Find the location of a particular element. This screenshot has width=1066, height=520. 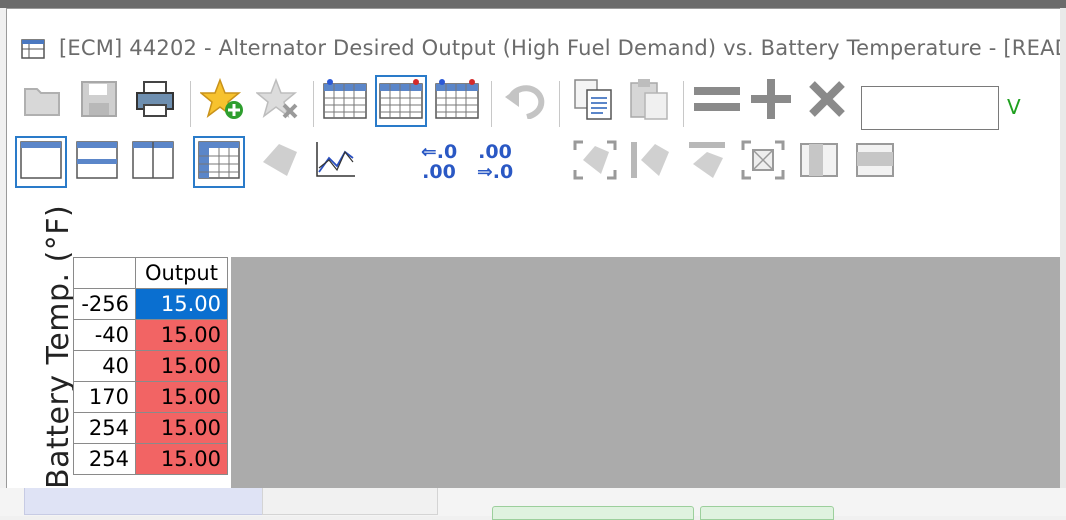

side-view-button is located at coordinates (819, 162).